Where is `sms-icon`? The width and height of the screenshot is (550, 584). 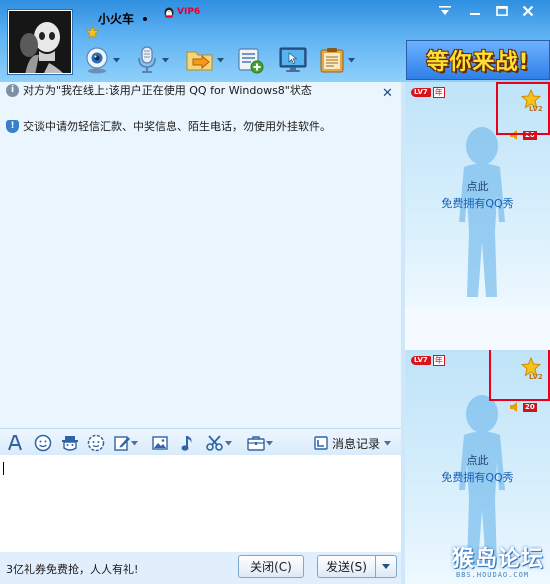 sms-icon is located at coordinates (251, 61).